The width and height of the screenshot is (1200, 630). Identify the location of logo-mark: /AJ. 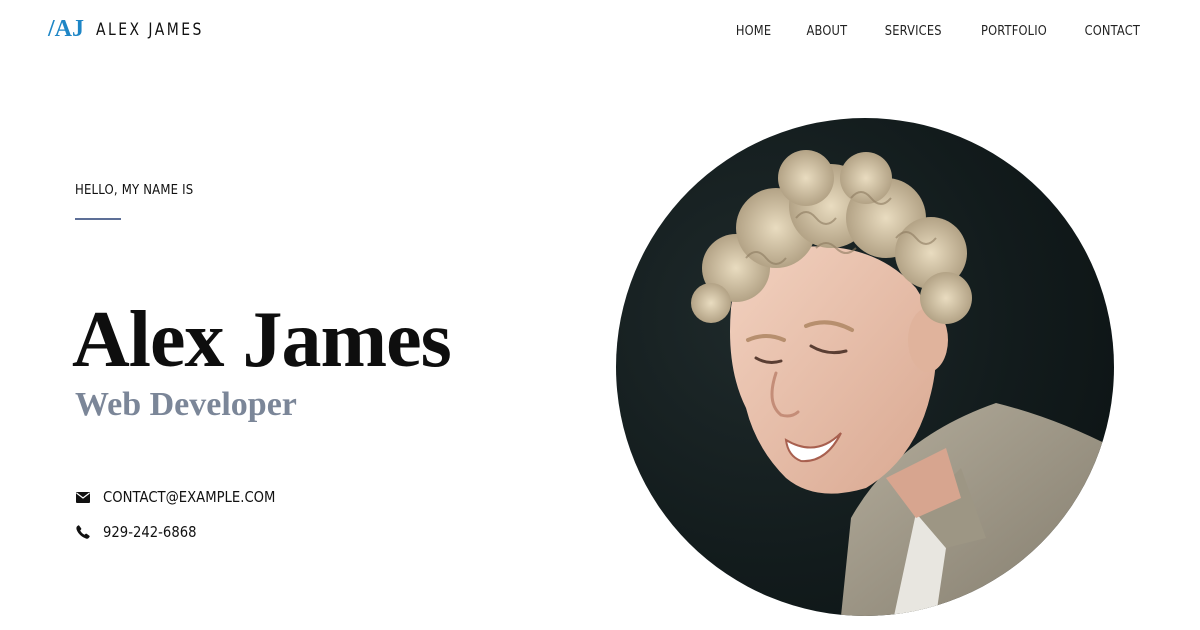
(66, 29).